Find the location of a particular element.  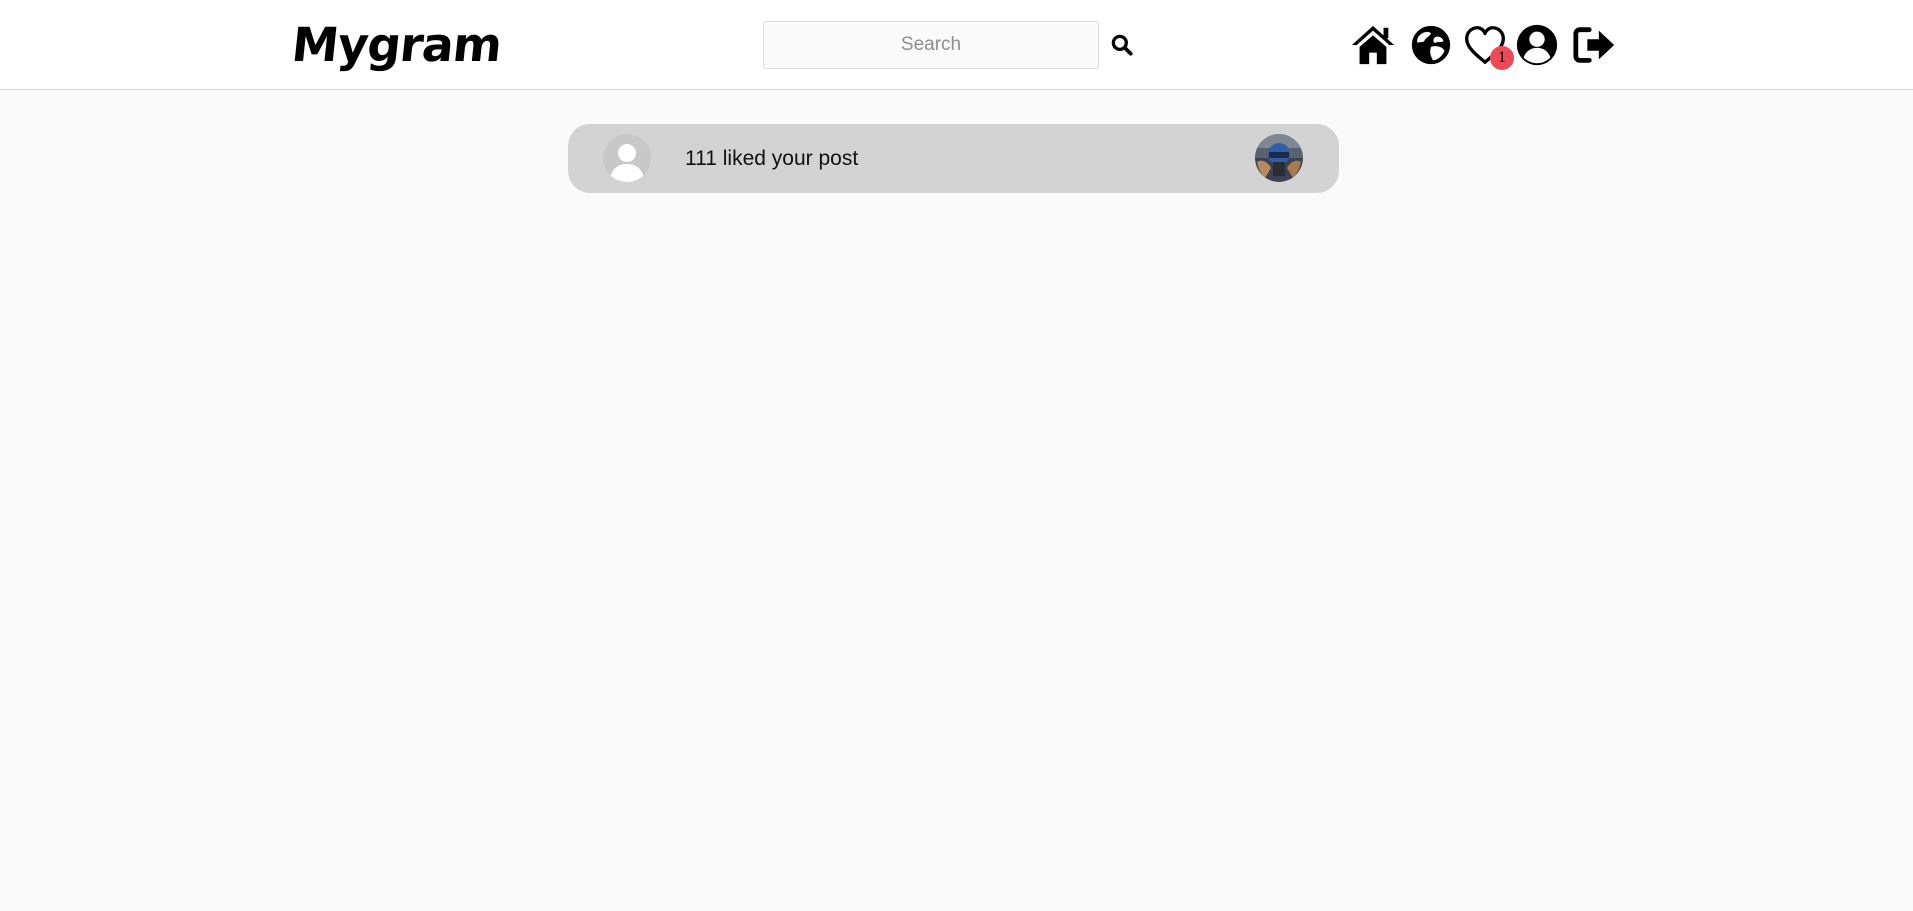

profile-icon is located at coordinates (1537, 45).